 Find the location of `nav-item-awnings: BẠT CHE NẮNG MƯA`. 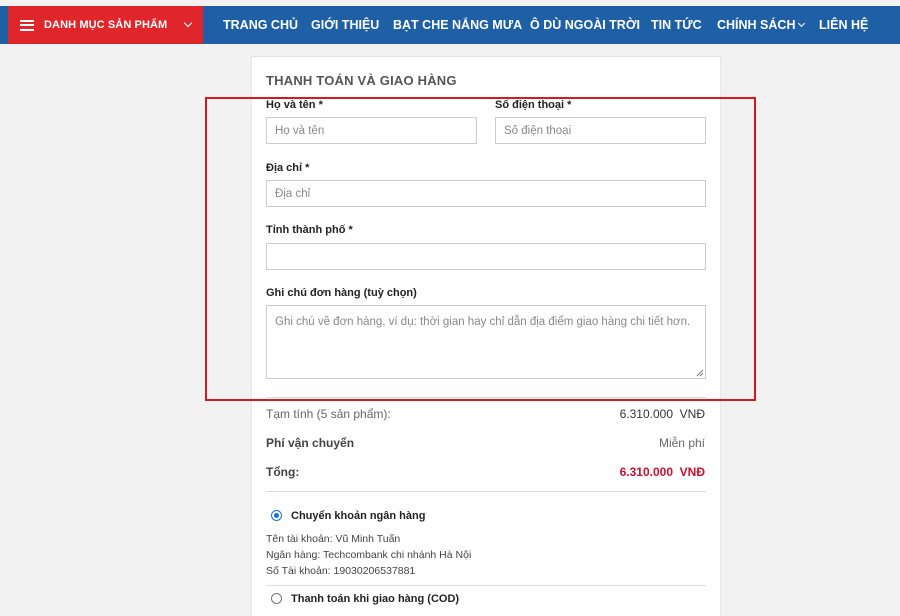

nav-item-awnings: BẠT CHE NẮNG MƯA is located at coordinates (457, 25).